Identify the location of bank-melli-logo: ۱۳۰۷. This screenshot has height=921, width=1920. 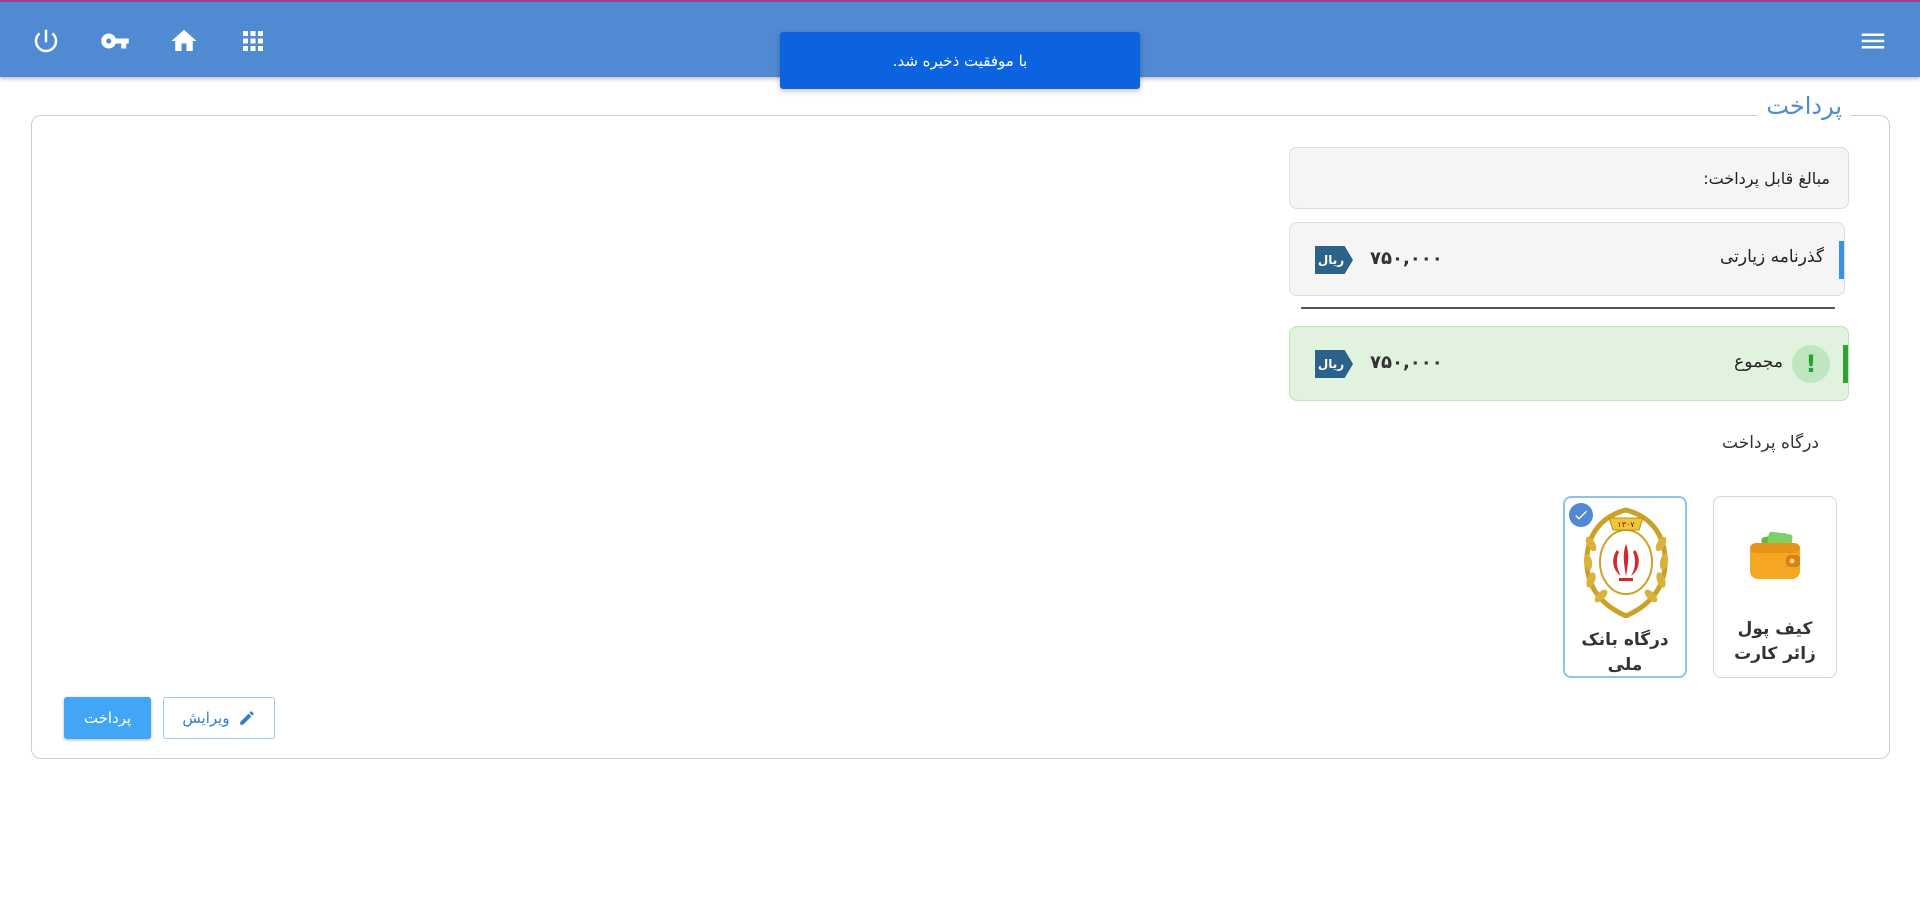
(1626, 562).